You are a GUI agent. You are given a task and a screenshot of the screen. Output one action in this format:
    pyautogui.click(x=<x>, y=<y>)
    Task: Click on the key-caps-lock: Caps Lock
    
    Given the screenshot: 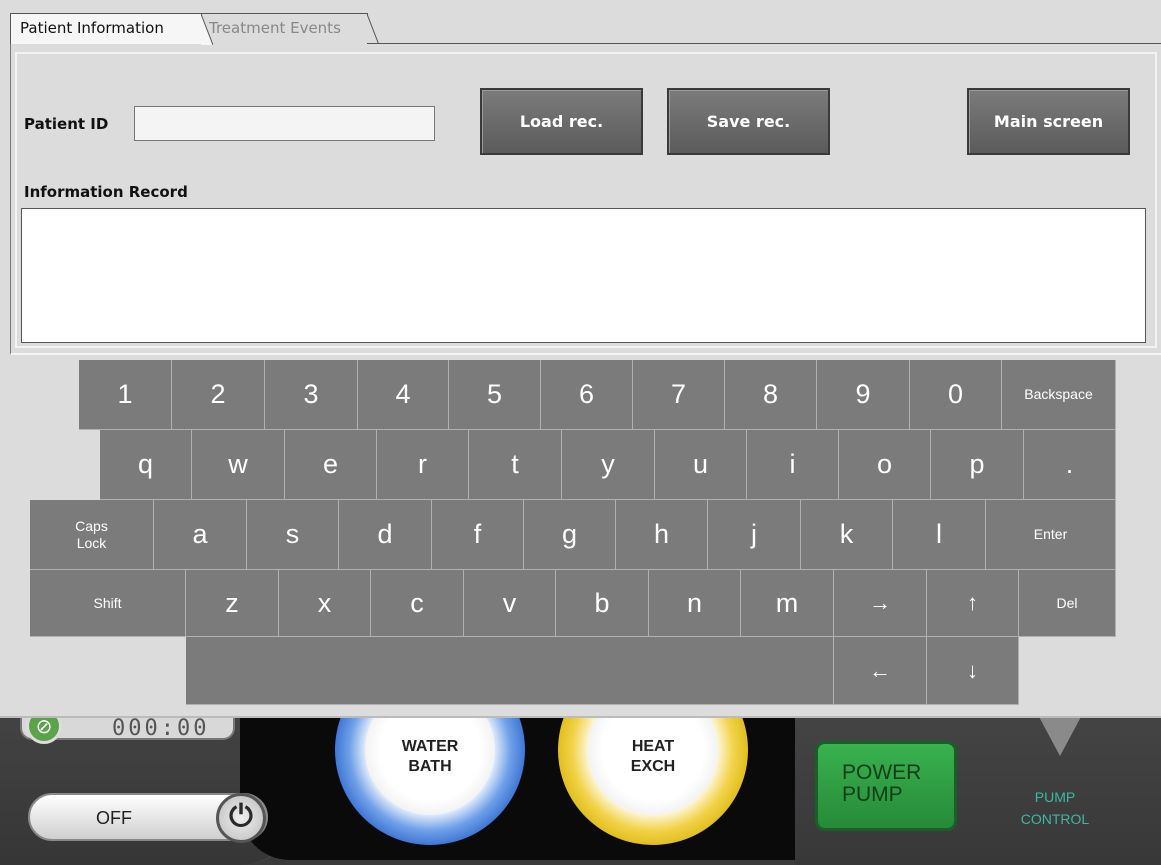 What is the action you would take?
    pyautogui.click(x=92, y=535)
    